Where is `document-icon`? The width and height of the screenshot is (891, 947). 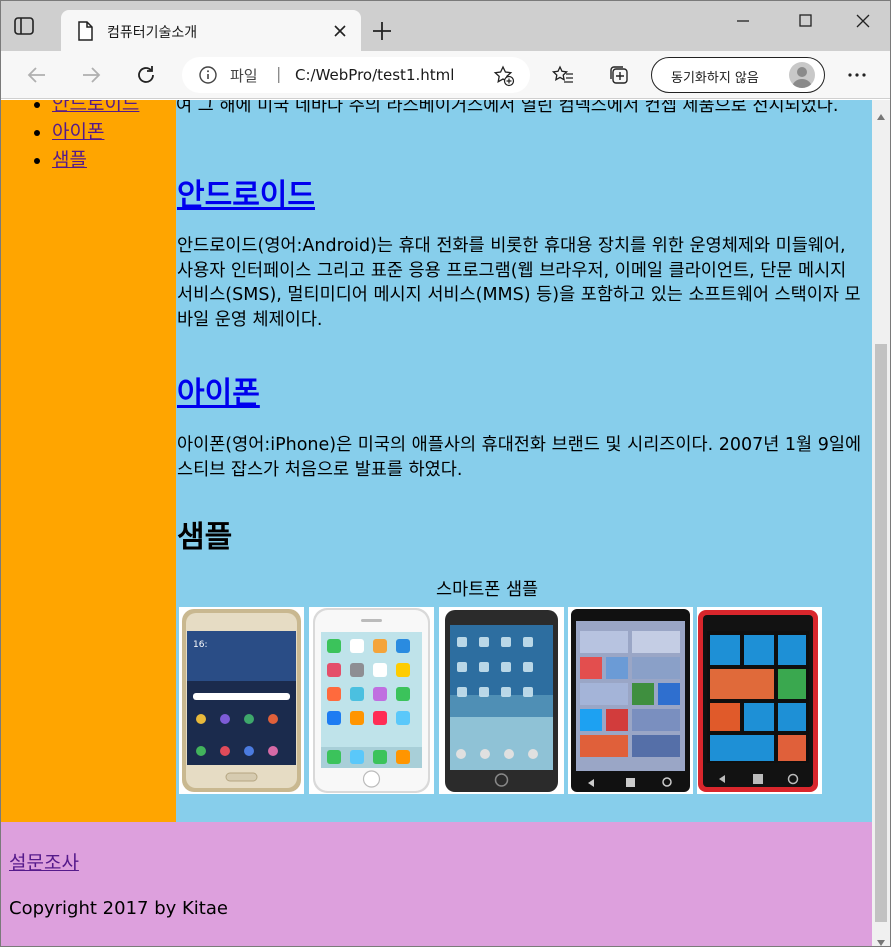 document-icon is located at coordinates (85, 31).